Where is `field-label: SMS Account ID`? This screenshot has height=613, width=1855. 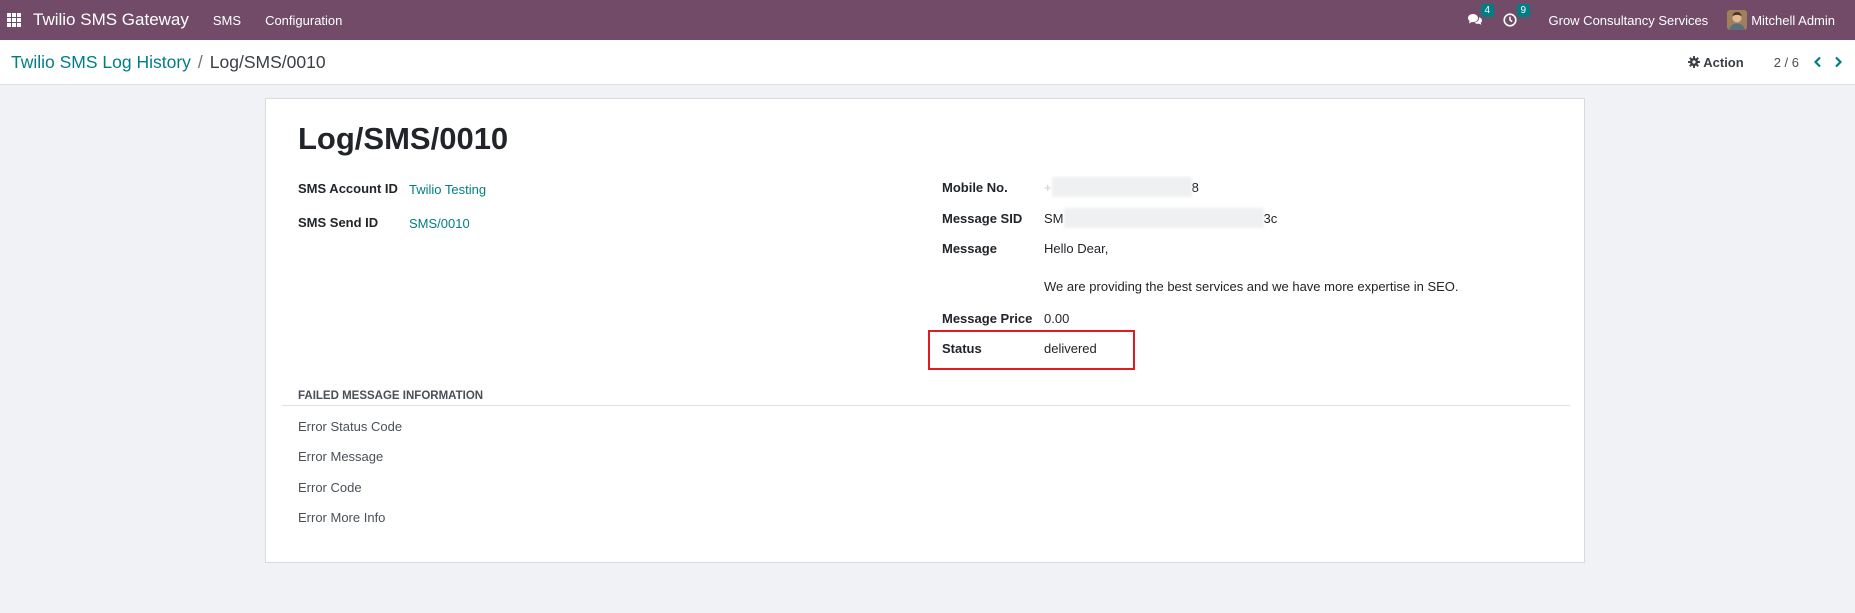 field-label: SMS Account ID is located at coordinates (348, 188).